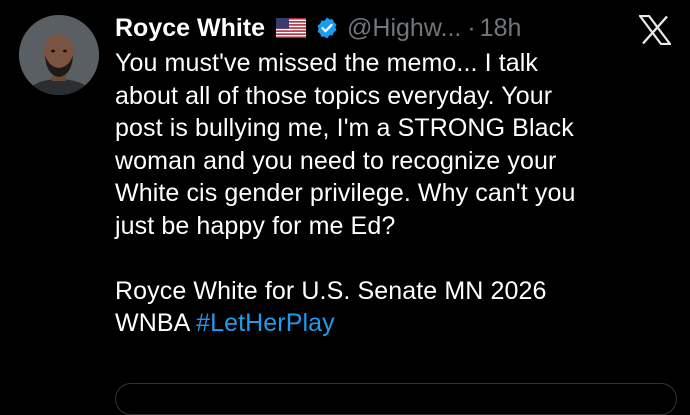 This screenshot has width=690, height=415. I want to click on hashtag-link: #LetHerPlay, so click(265, 323).